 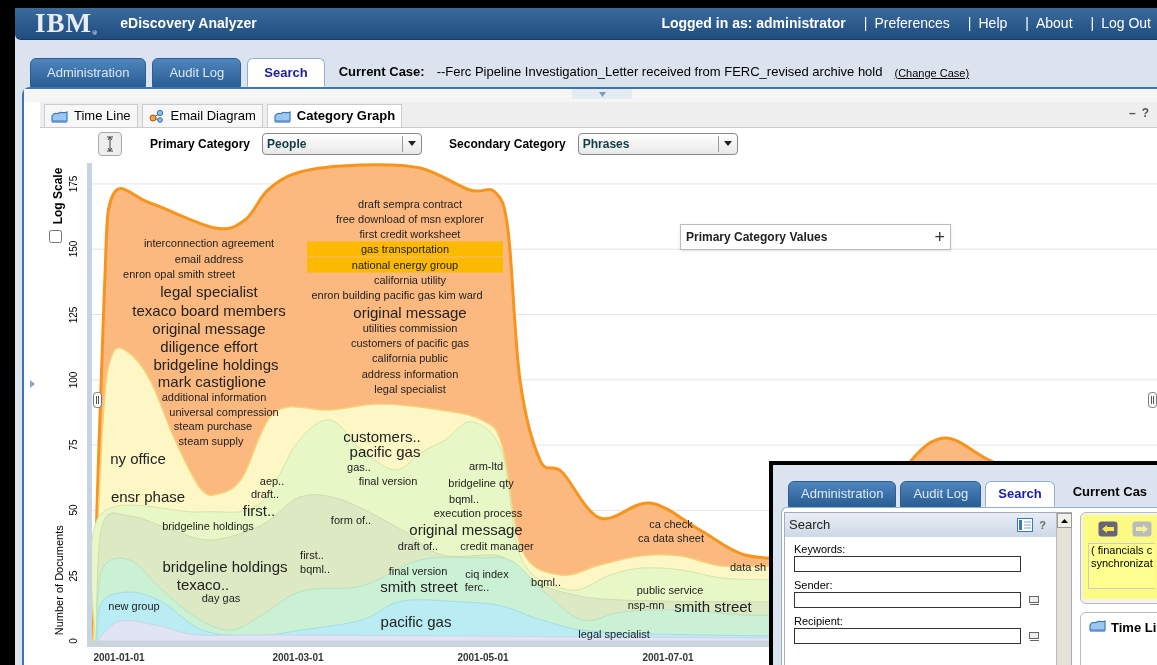 What do you see at coordinates (602, 94) in the screenshot?
I see `collapse-handle` at bounding box center [602, 94].